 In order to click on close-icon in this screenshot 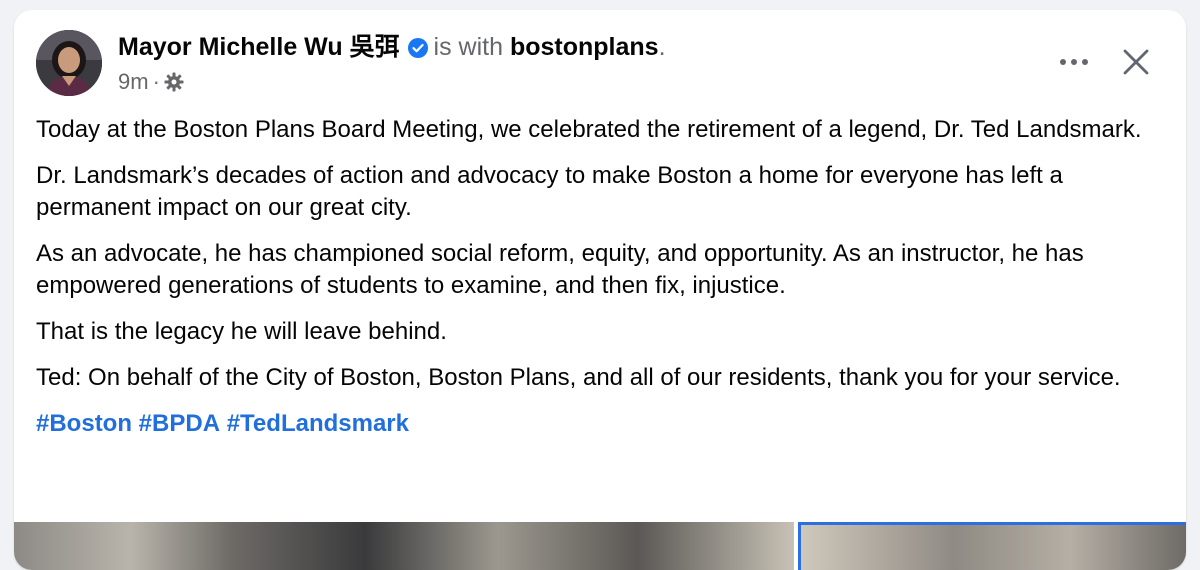, I will do `click(1136, 64)`.